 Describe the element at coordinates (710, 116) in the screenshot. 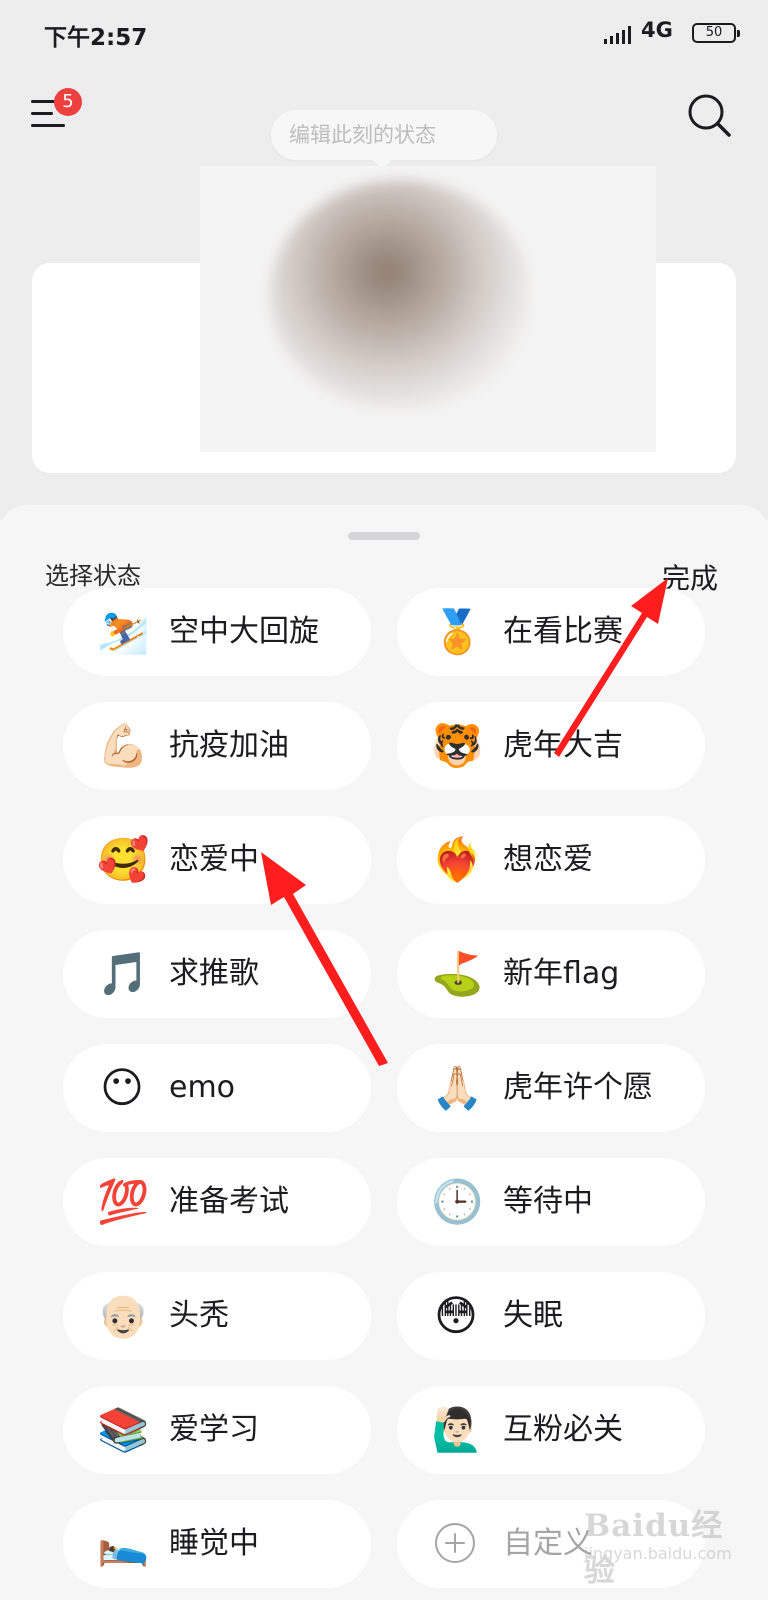

I see `search-icon` at that location.